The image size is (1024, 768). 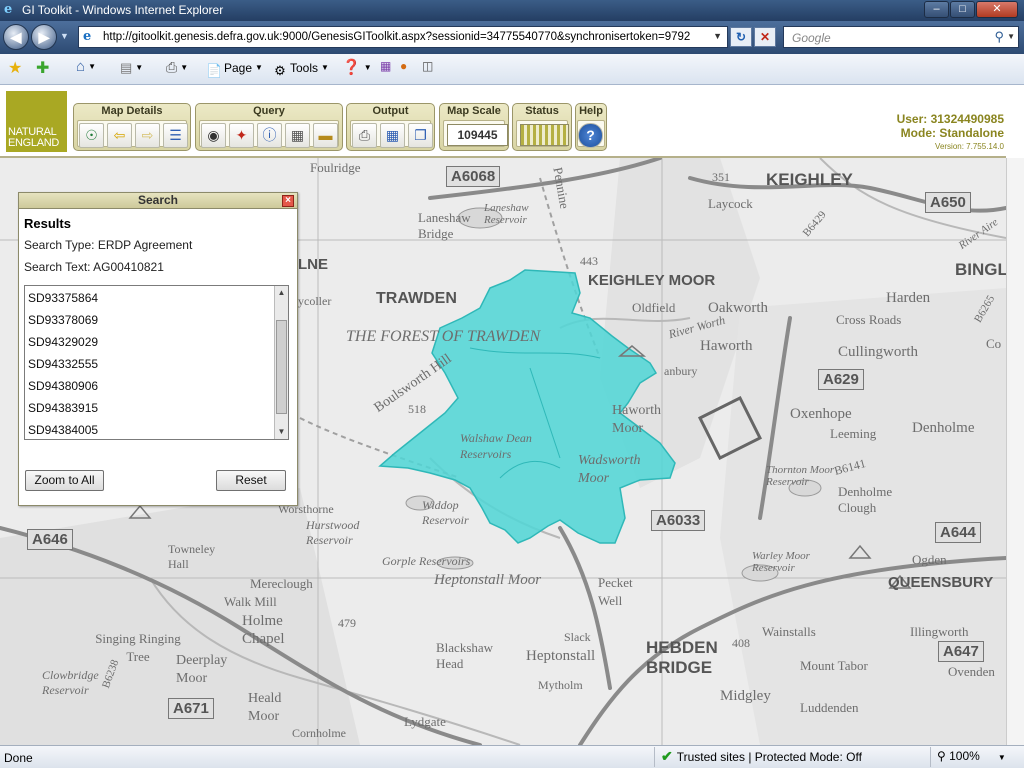 What do you see at coordinates (263, 630) in the screenshot?
I see `label-holme-chapel: Holme Chapel` at bounding box center [263, 630].